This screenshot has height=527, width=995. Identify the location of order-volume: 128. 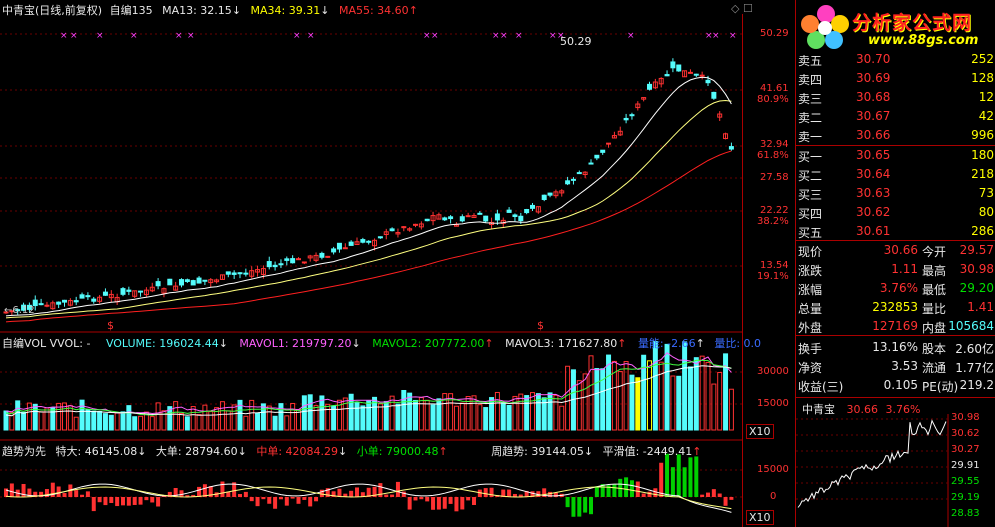
(982, 78).